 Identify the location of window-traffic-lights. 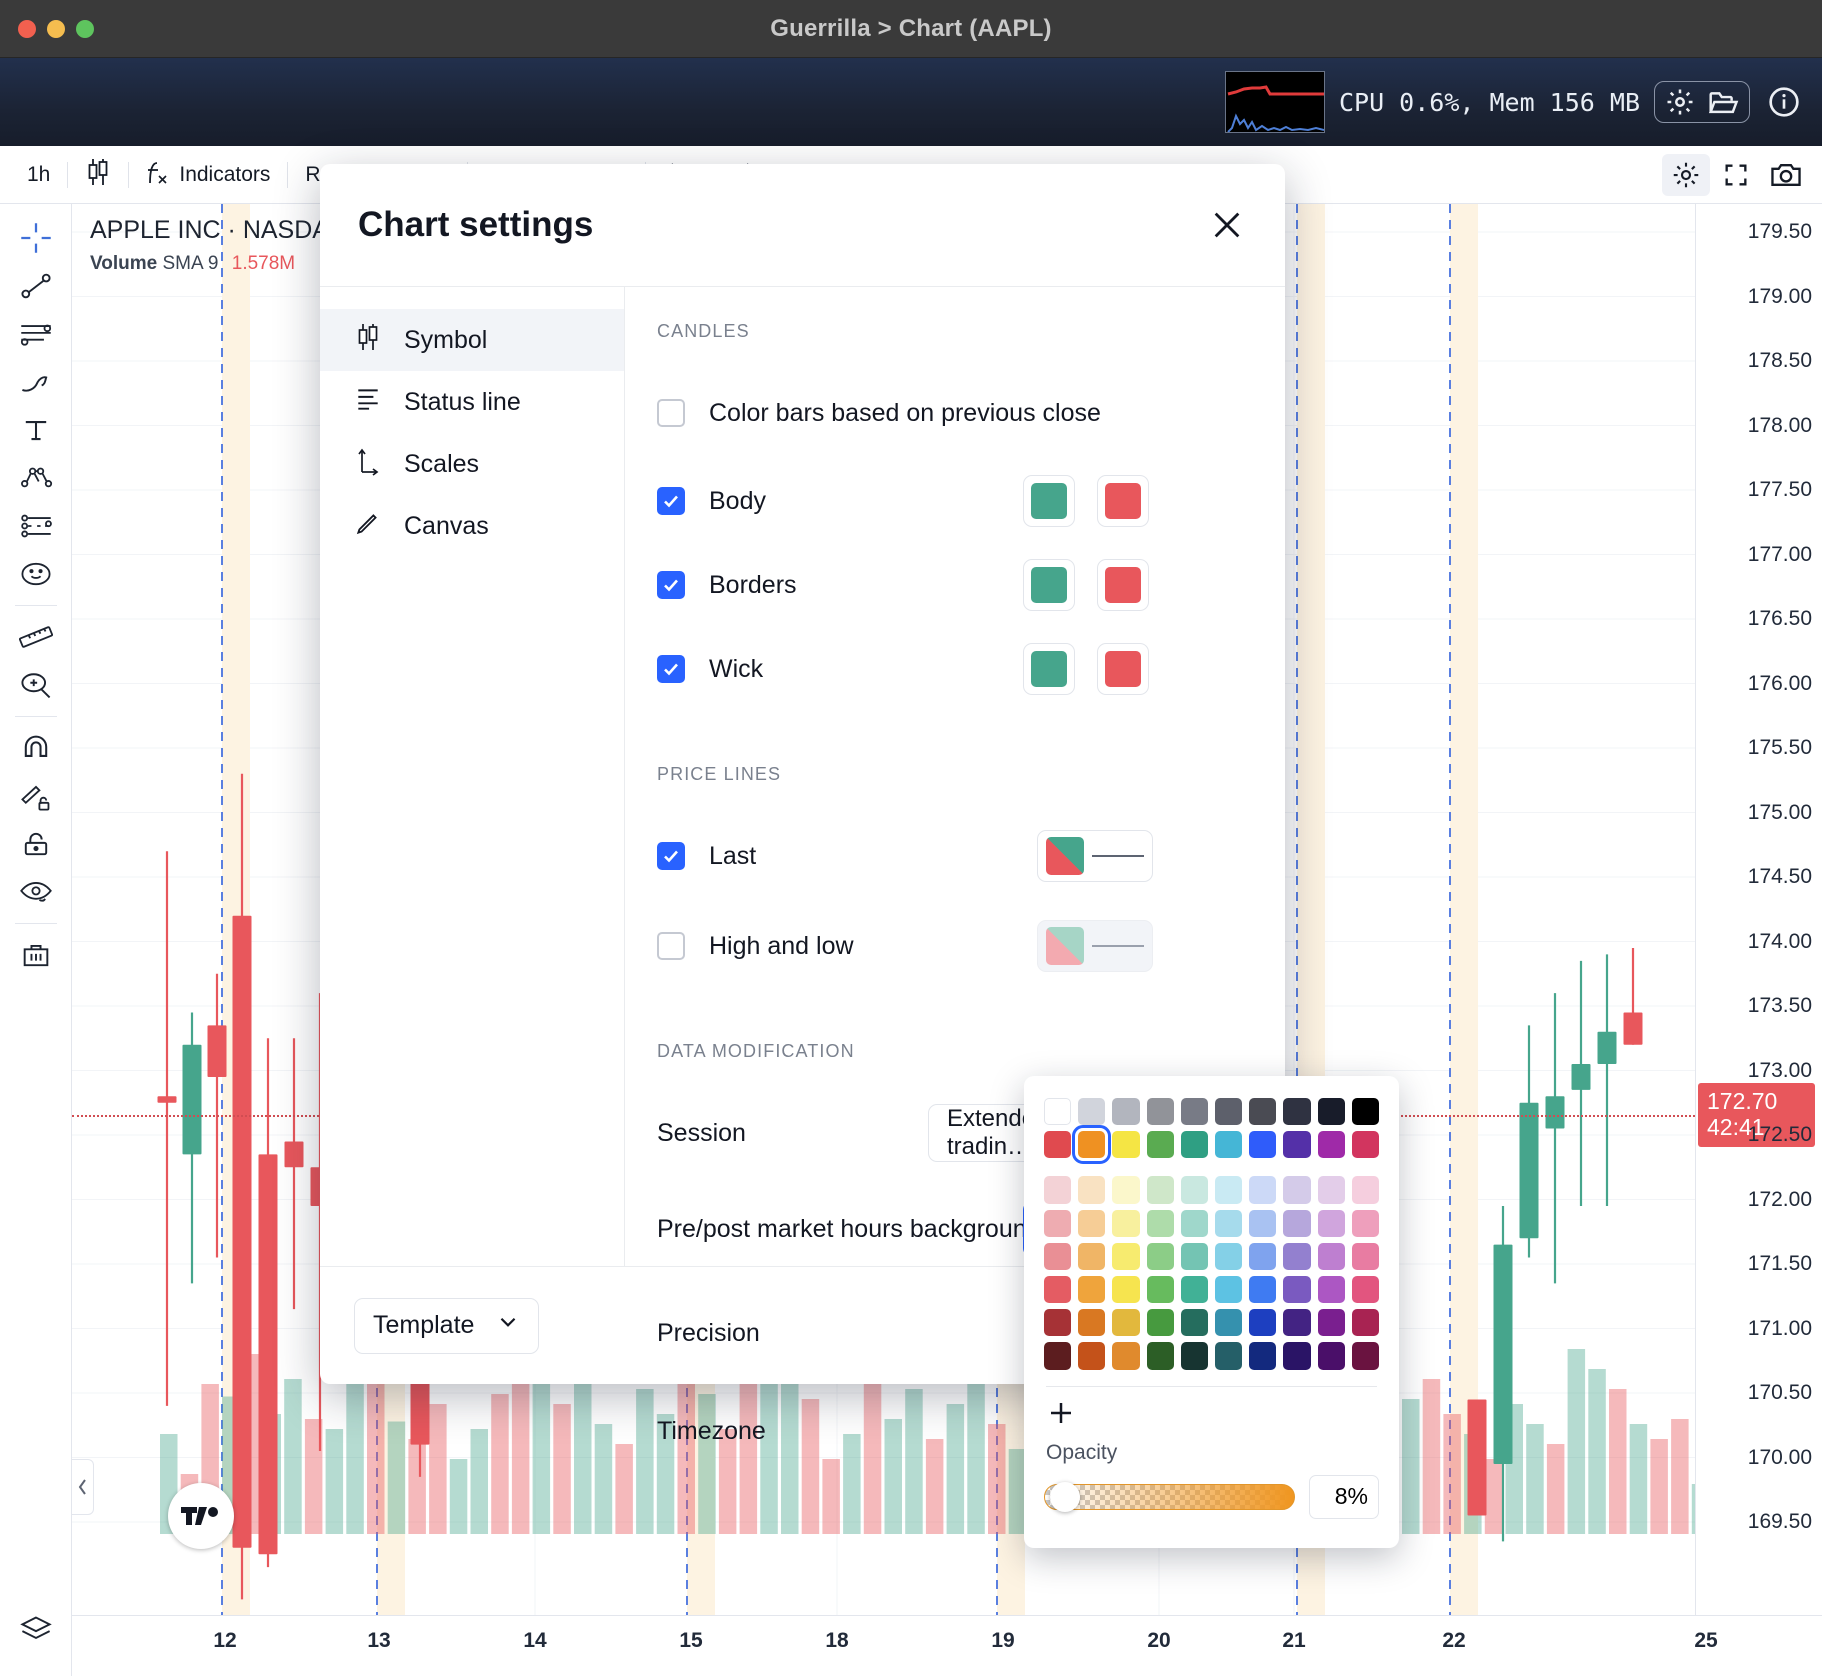
(56, 28).